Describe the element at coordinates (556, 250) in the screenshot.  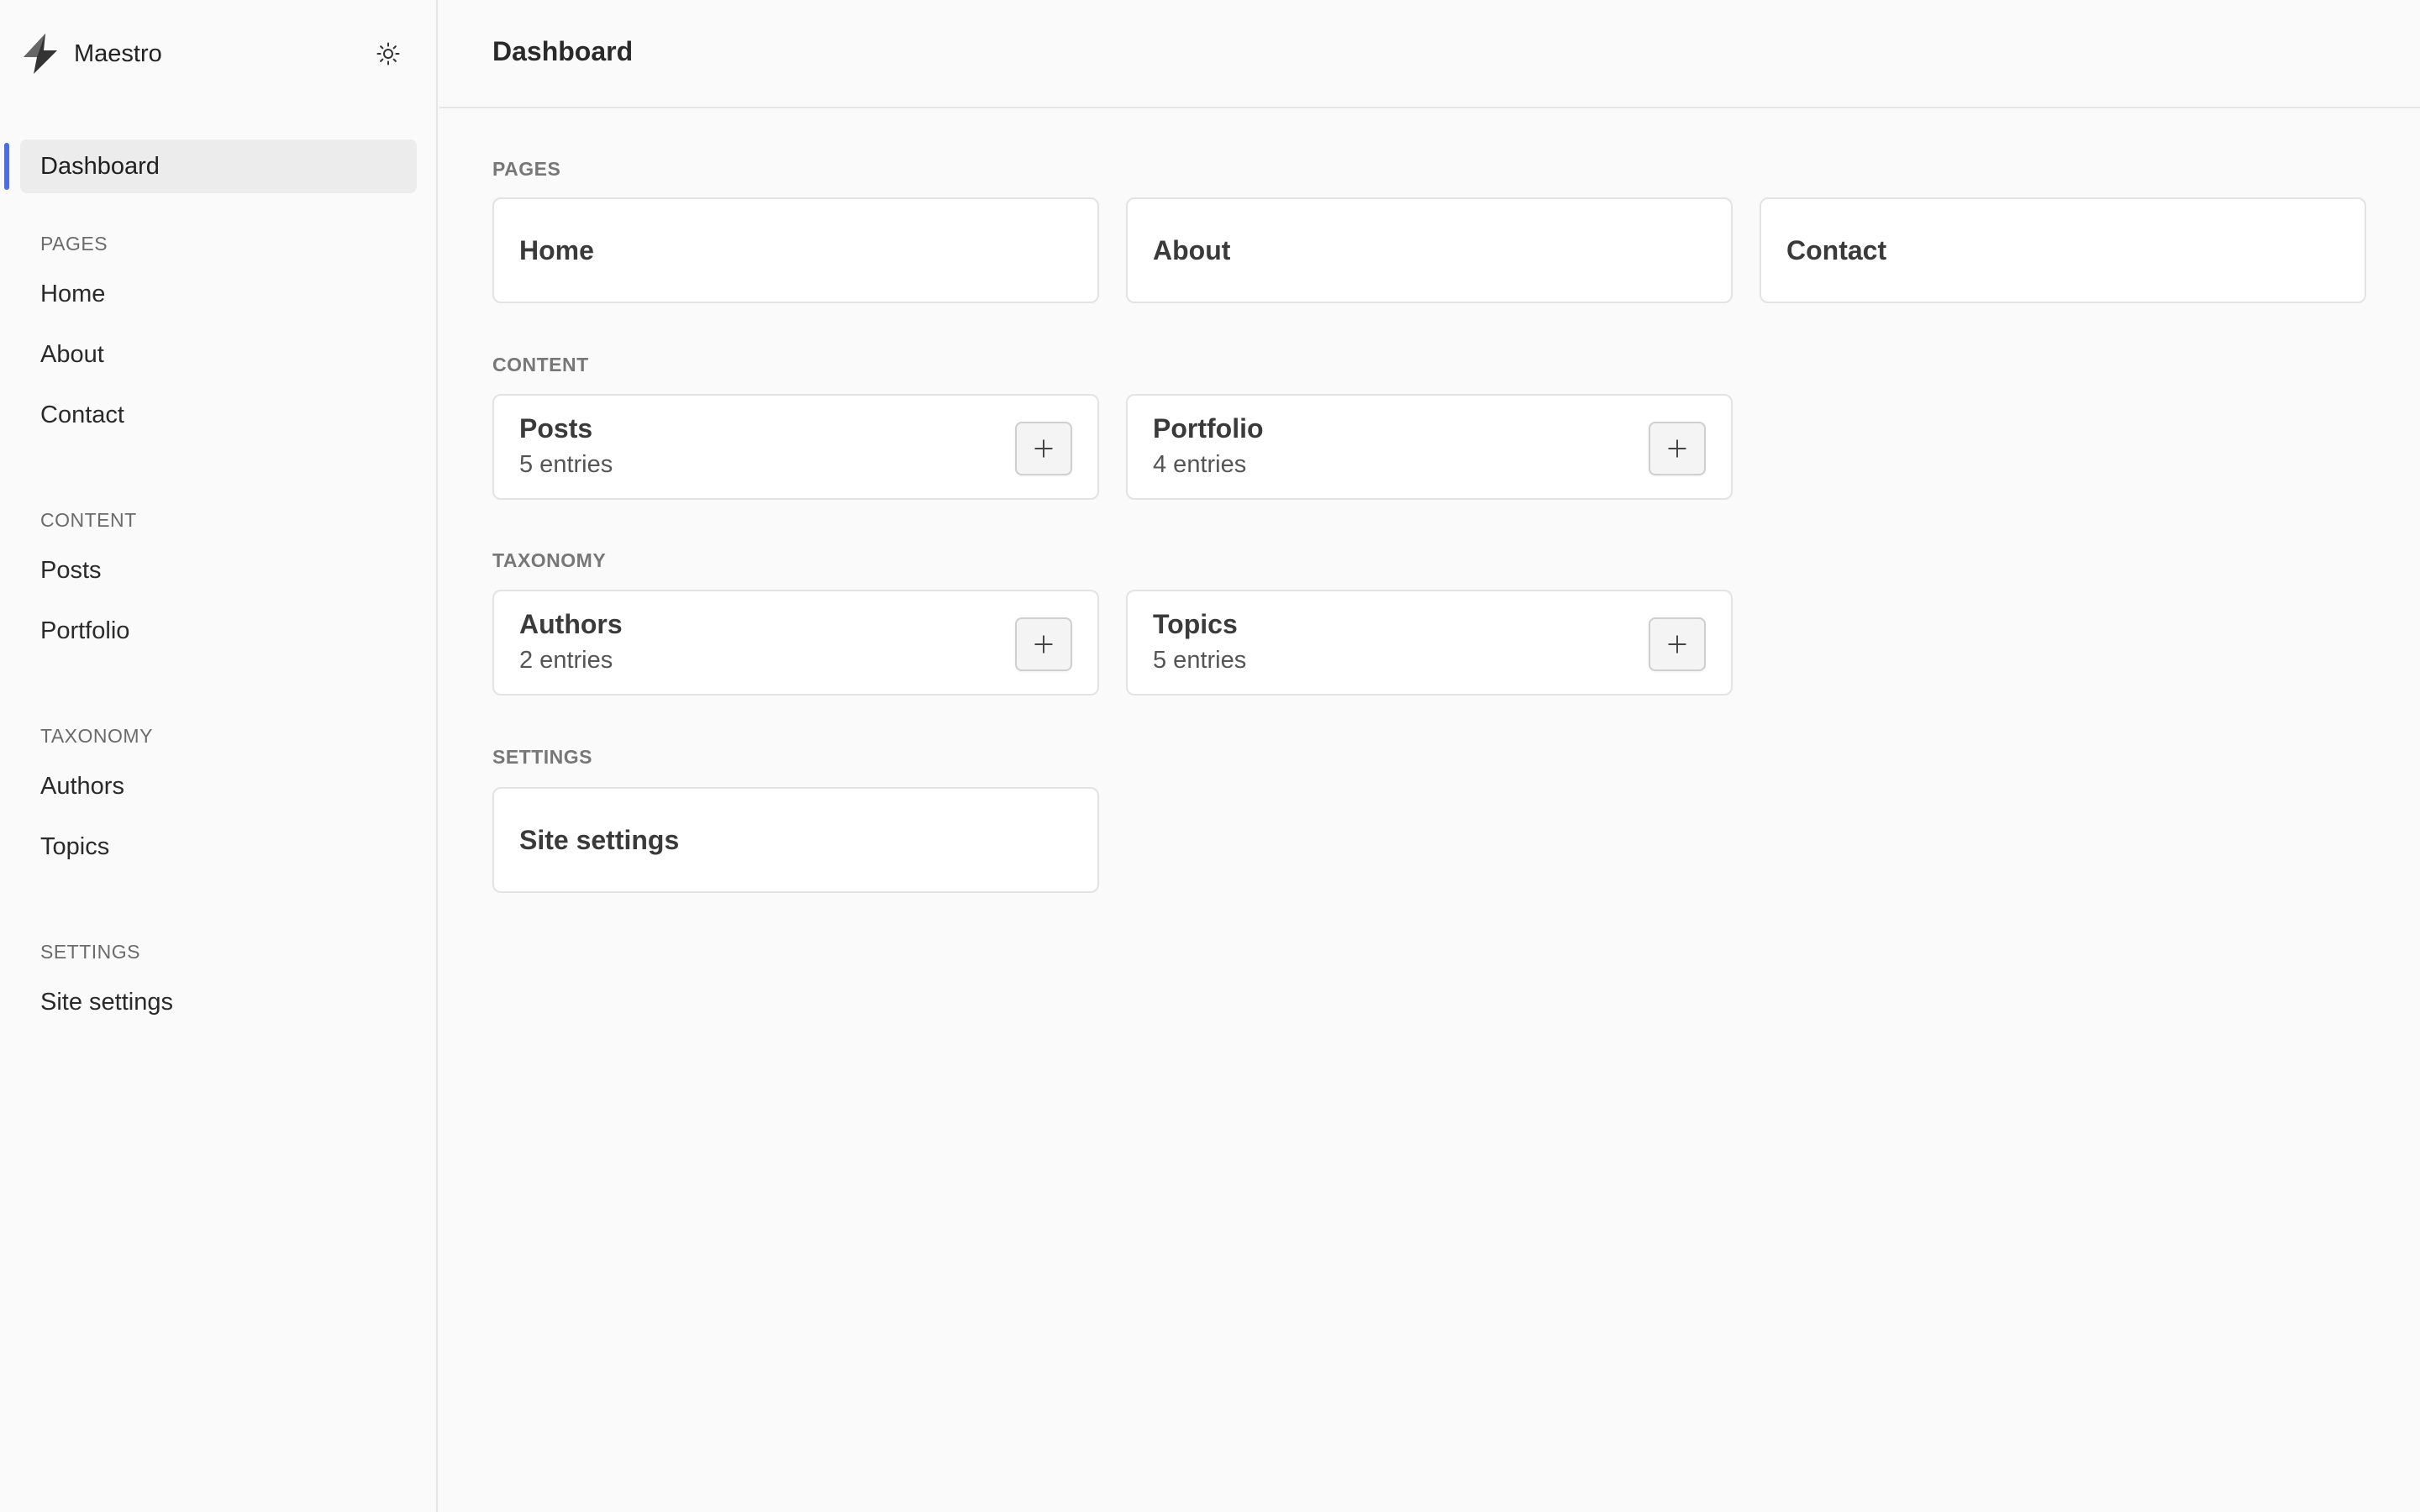
I see `card-title: Home` at that location.